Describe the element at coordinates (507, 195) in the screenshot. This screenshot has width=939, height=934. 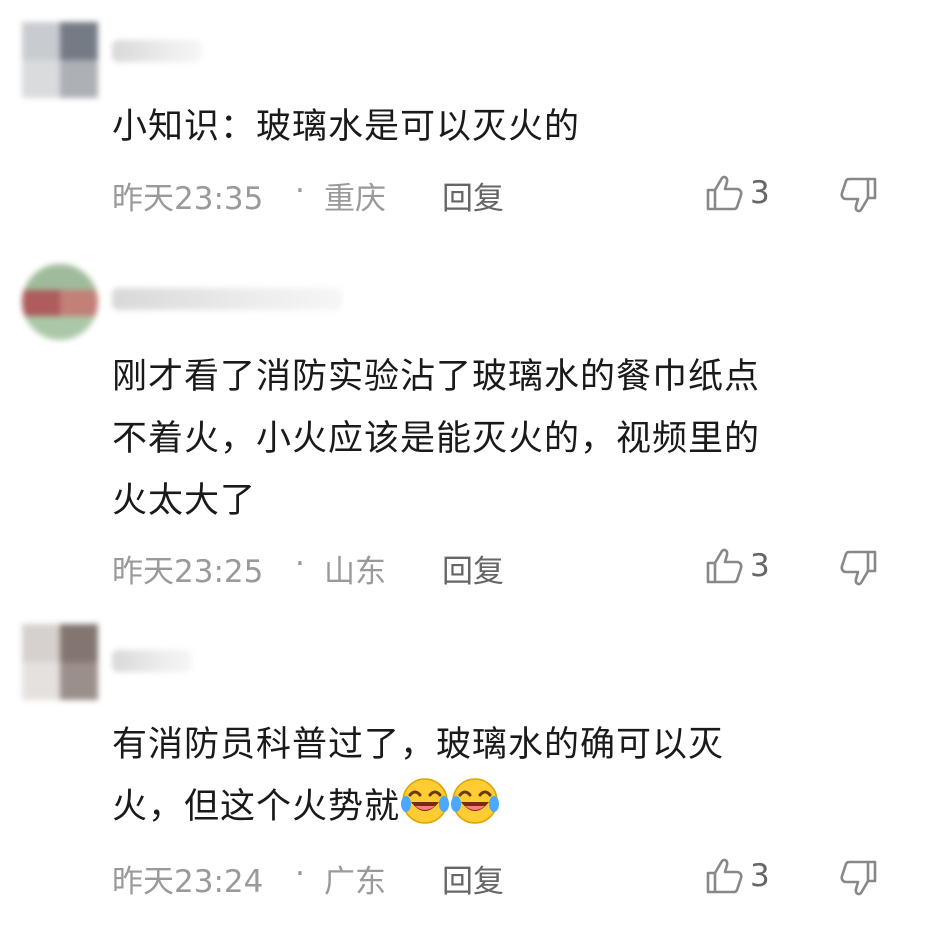
I see `comment-meta: 昨天23:35 · 重庆 回复 3` at that location.